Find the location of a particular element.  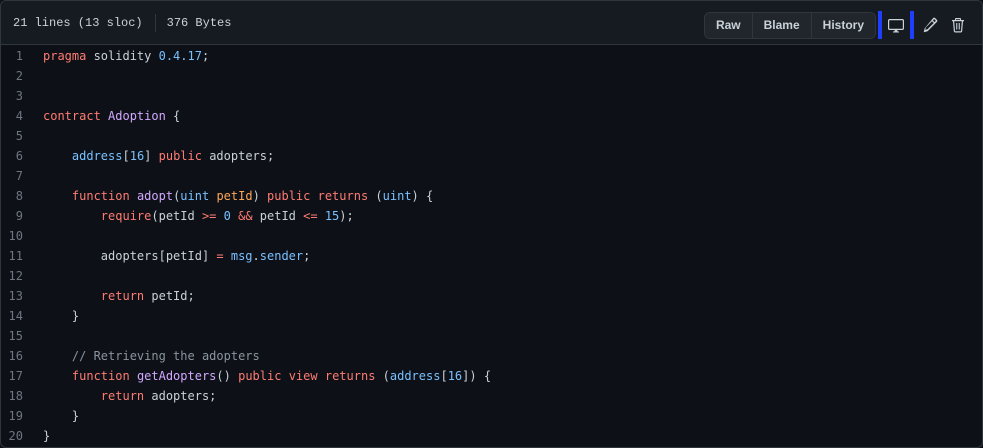

view-button-group: Raw Blame History is located at coordinates (789, 25).